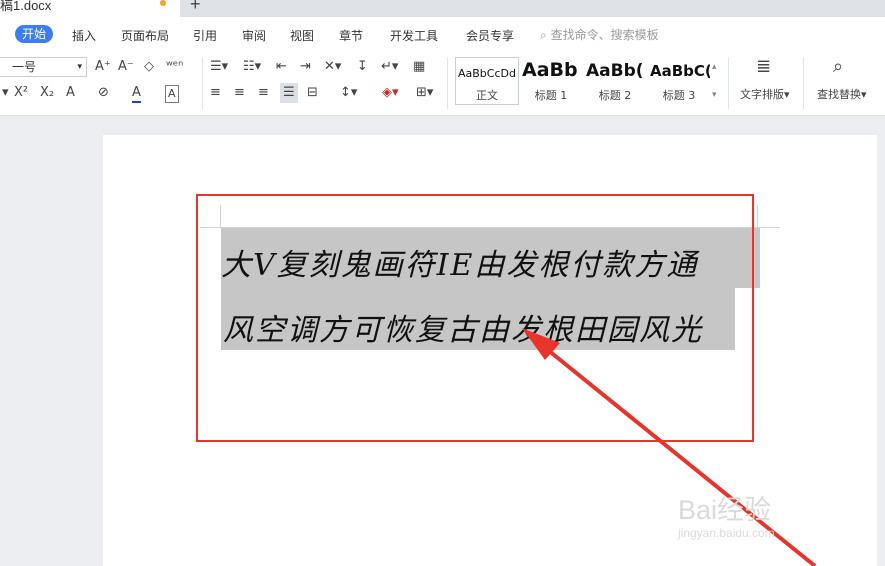 This screenshot has height=566, width=885. I want to click on watermark-logo: Bai经验, so click(725, 510).